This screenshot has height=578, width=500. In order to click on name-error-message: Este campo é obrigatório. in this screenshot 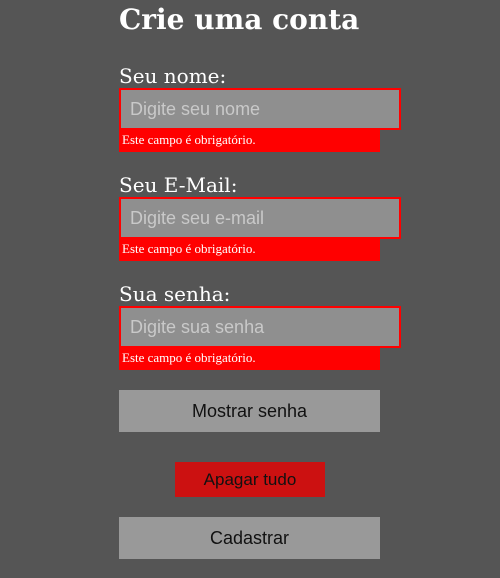, I will do `click(249, 141)`.